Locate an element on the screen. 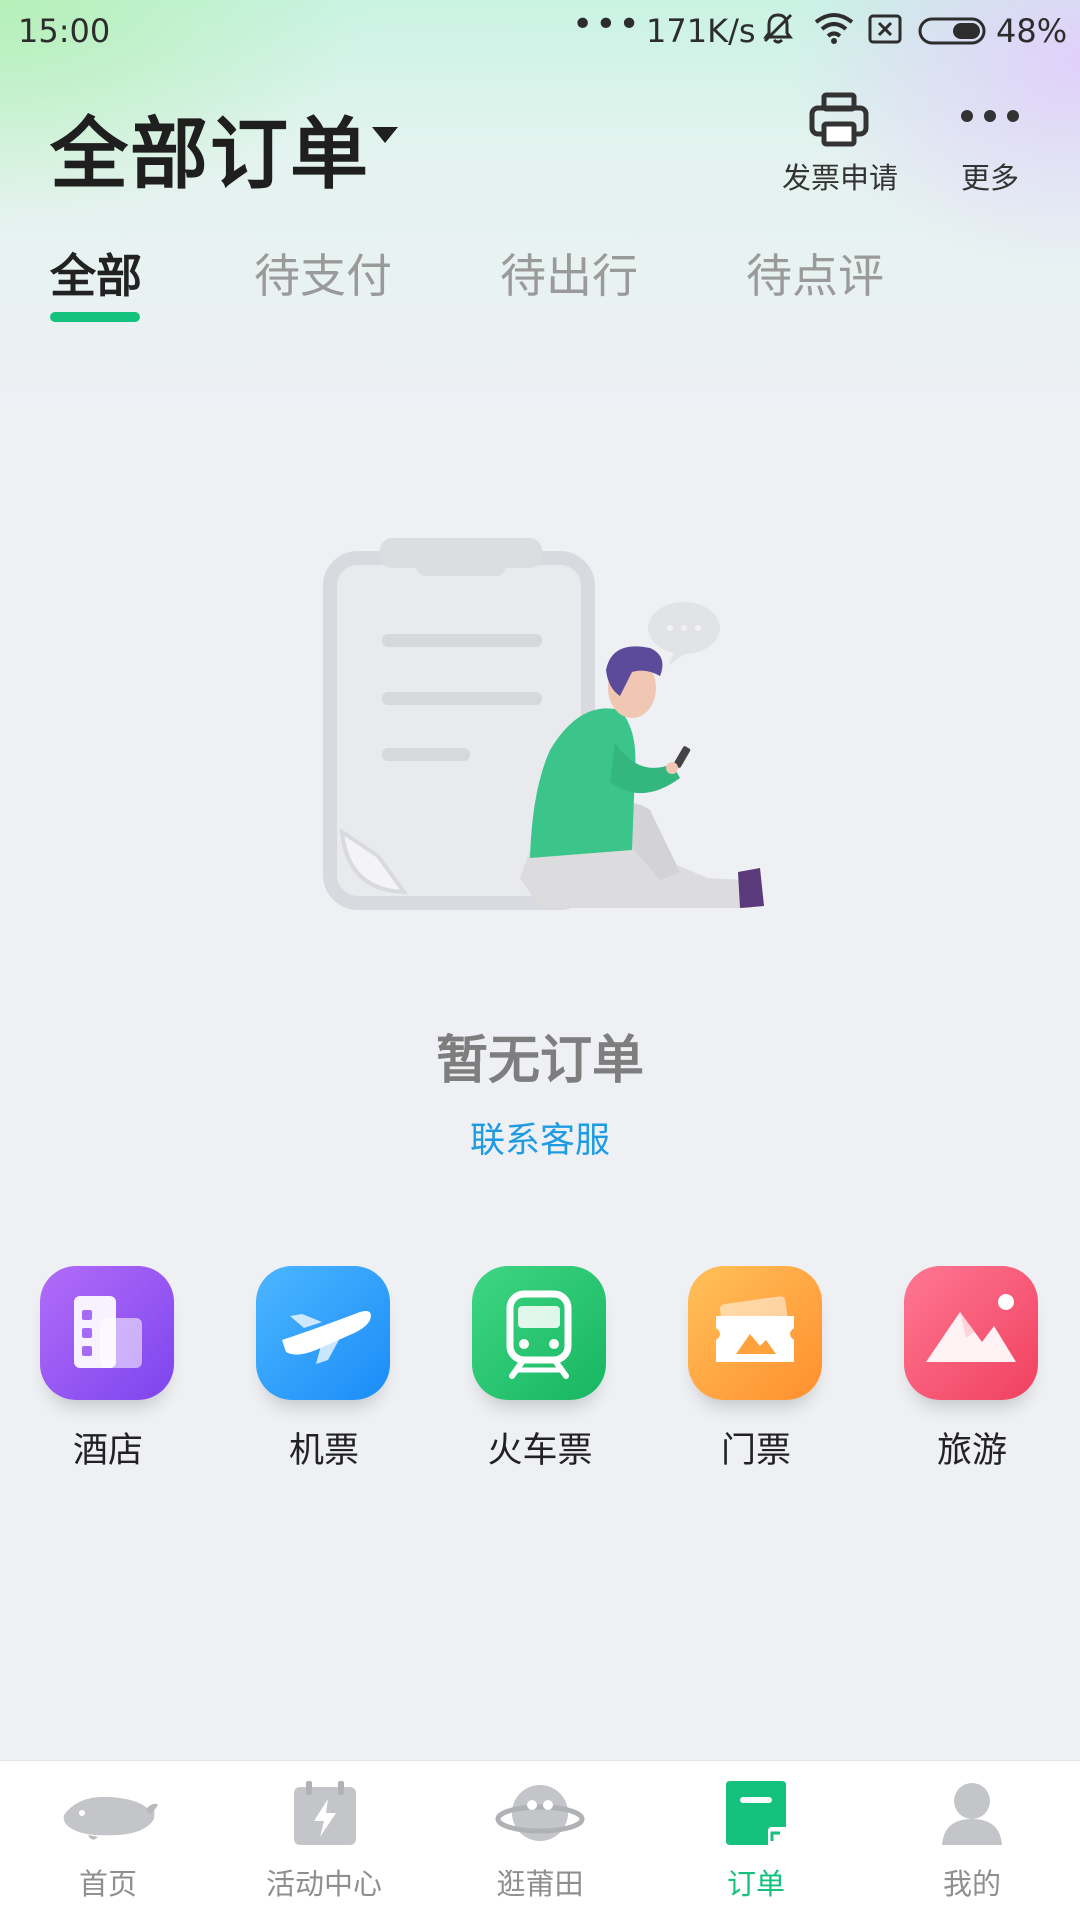 This screenshot has height=1921, width=1080. contact-support-link: 联系客服 is located at coordinates (540, 1137).